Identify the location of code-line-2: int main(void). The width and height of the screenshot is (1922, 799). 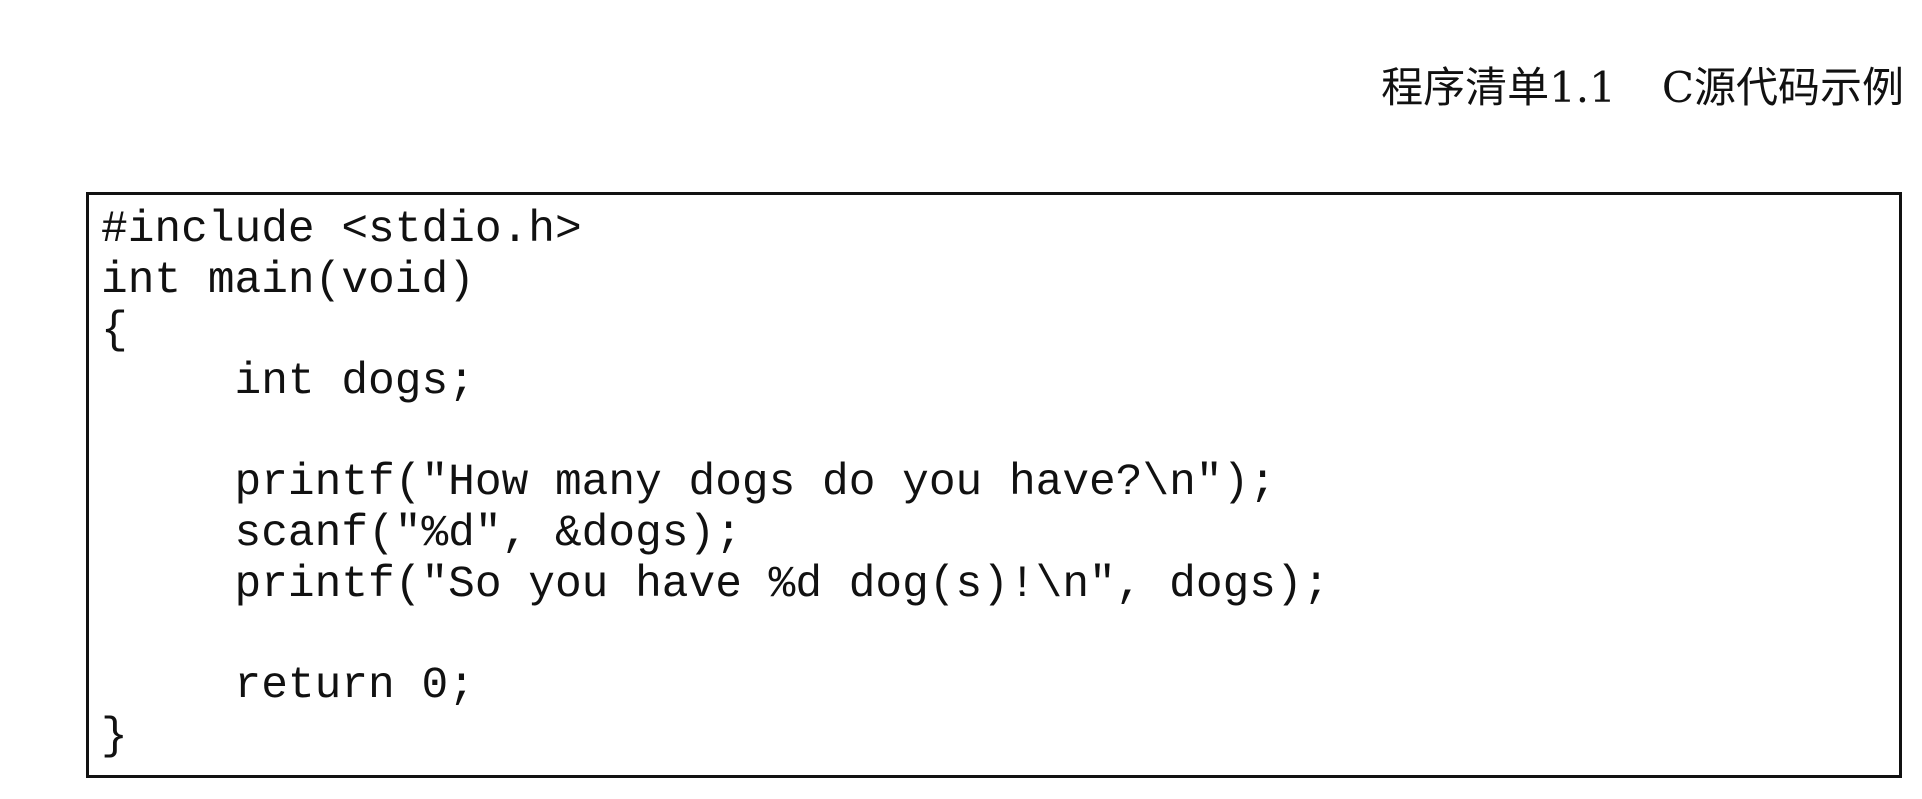
(288, 280).